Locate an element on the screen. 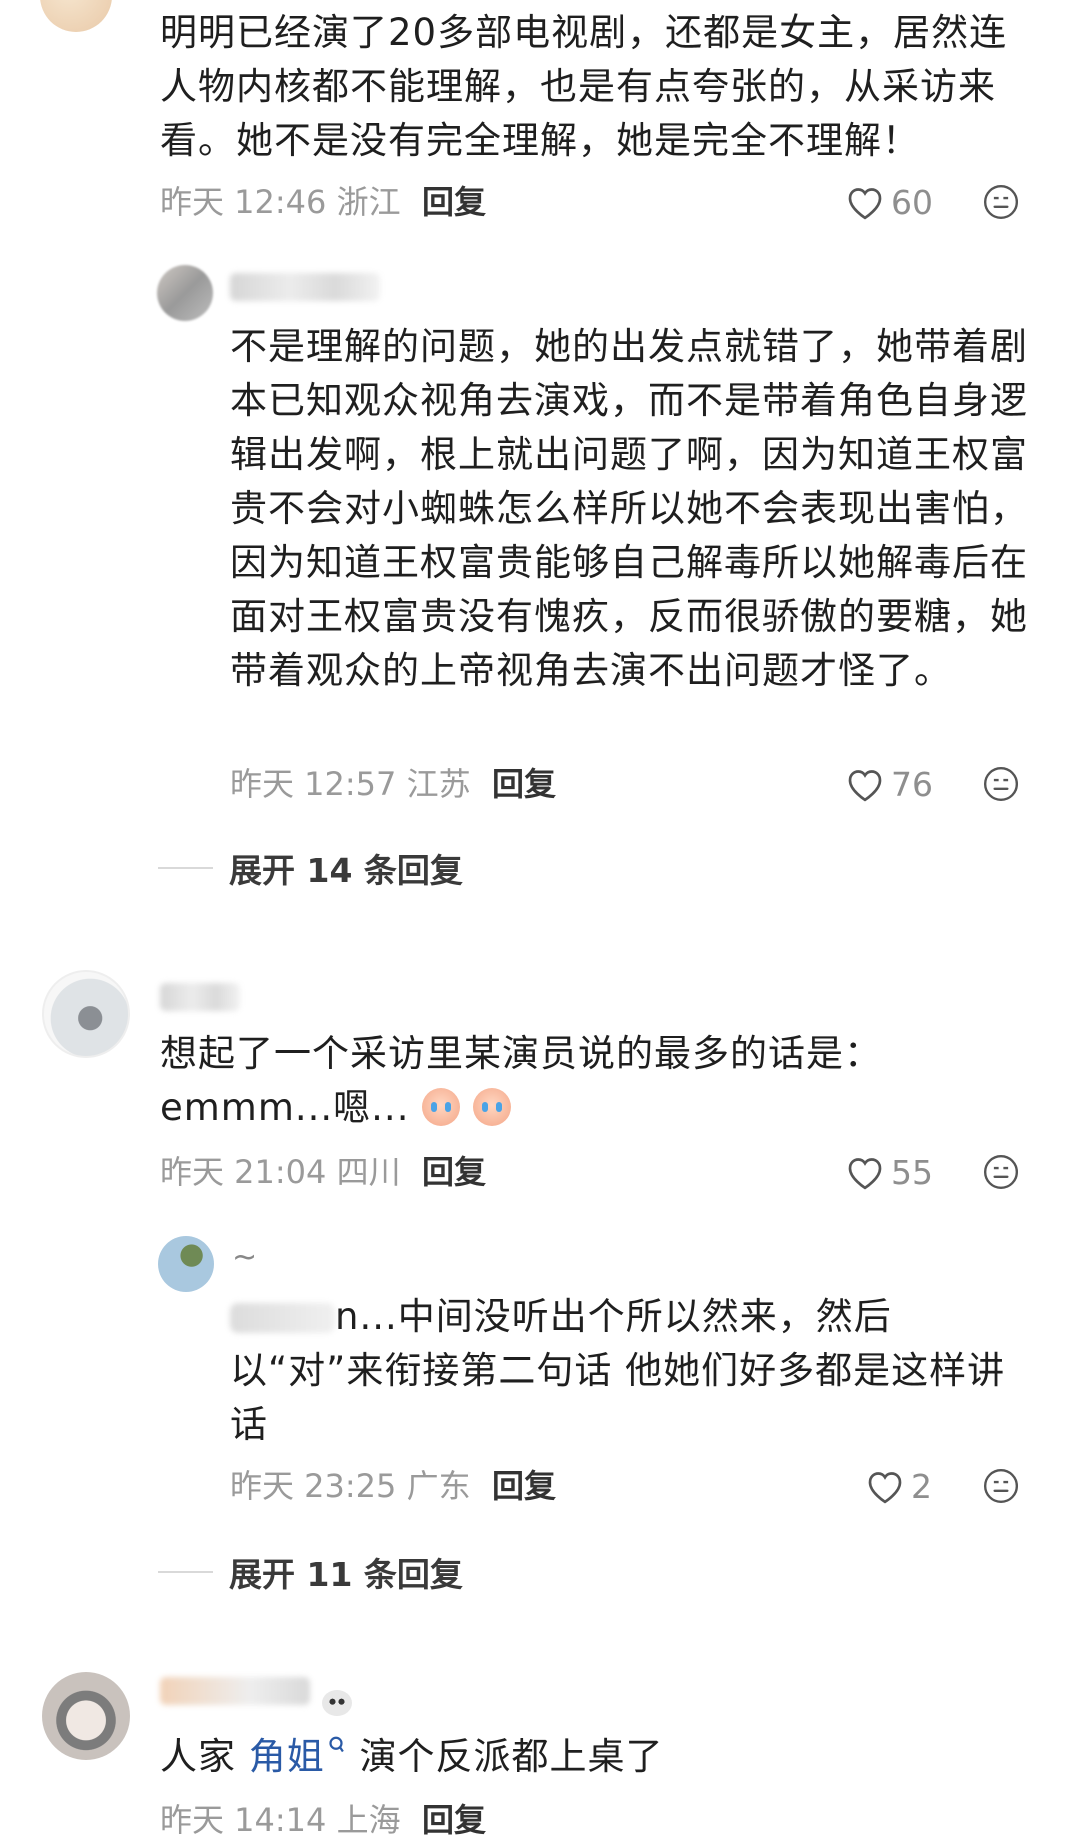 Image resolution: width=1080 pixels, height=1840 pixels. badge-icon is located at coordinates (337, 1703).